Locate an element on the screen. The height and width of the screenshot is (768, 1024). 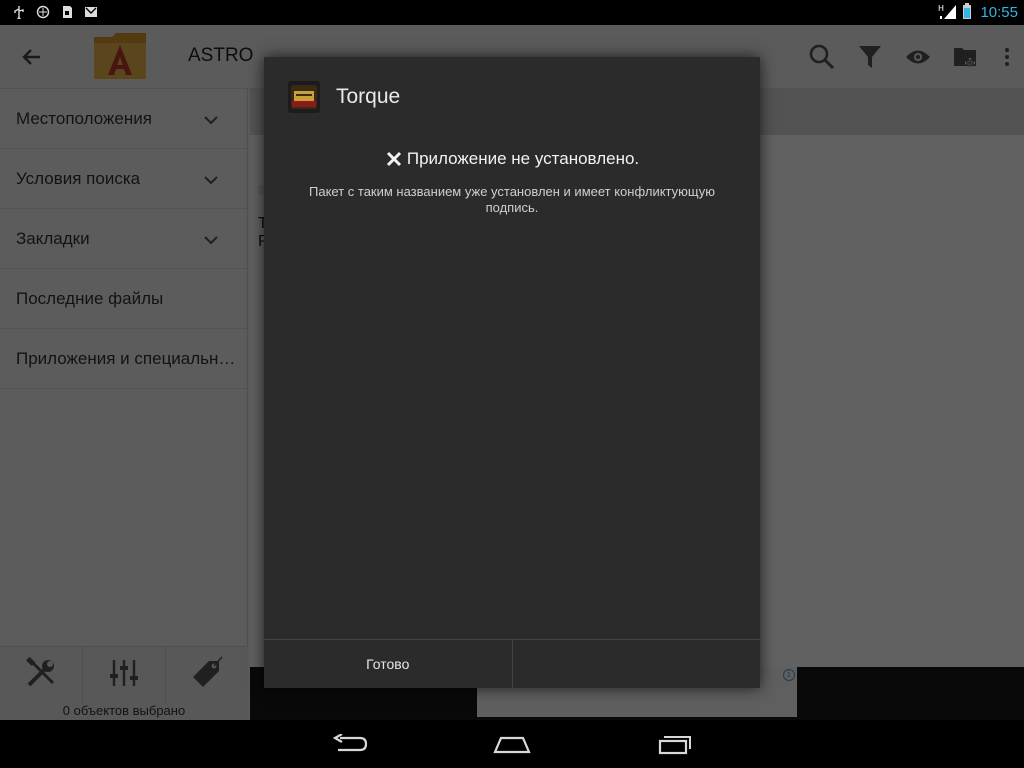
gmail-icon is located at coordinates (91, 11).